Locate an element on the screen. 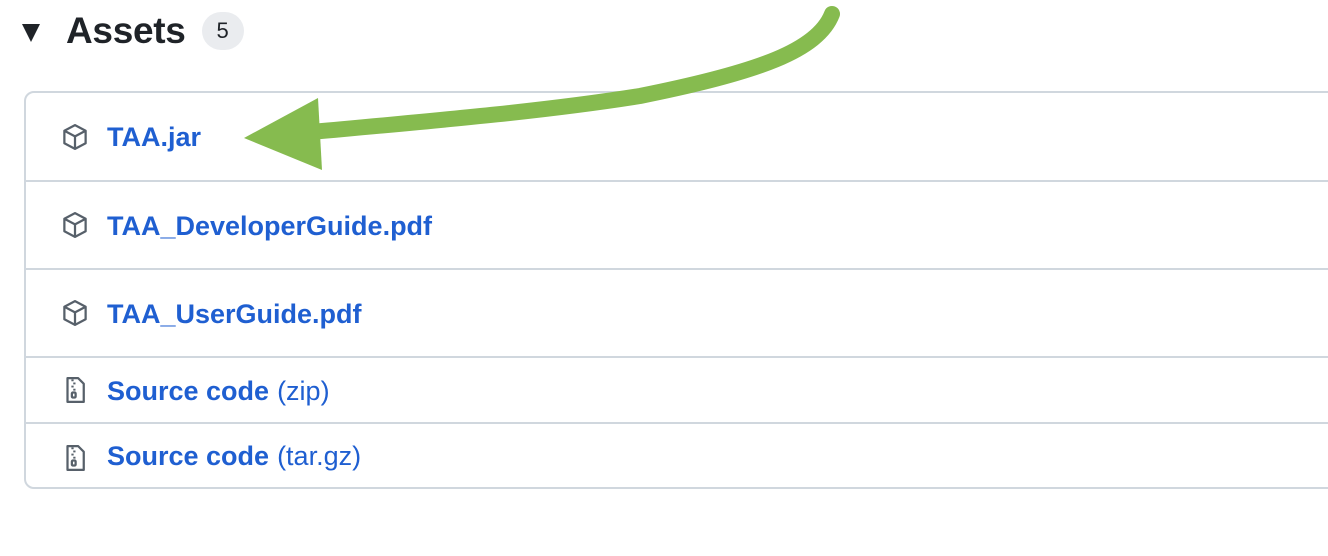 This screenshot has height=556, width=1328. asset-row-source-zip: Source code (zip) is located at coordinates (677, 391).